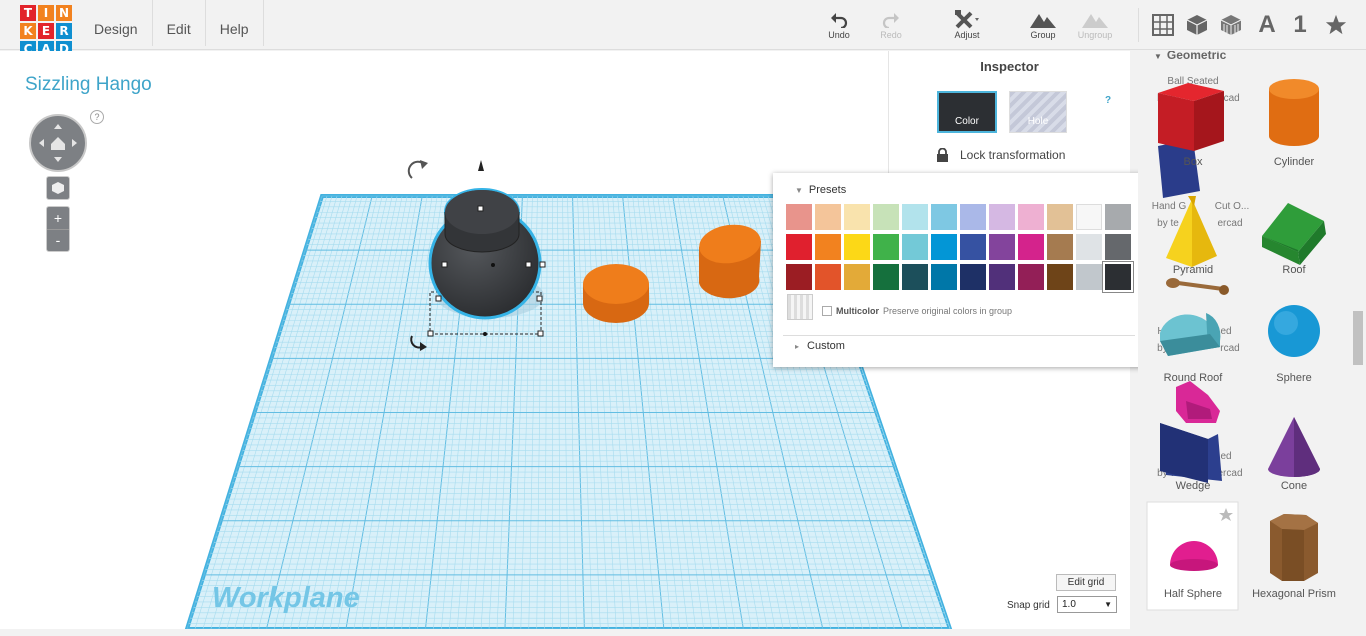 Image resolution: width=1366 pixels, height=636 pixels. What do you see at coordinates (1300, 25) in the screenshot?
I see `number-tool: 1` at bounding box center [1300, 25].